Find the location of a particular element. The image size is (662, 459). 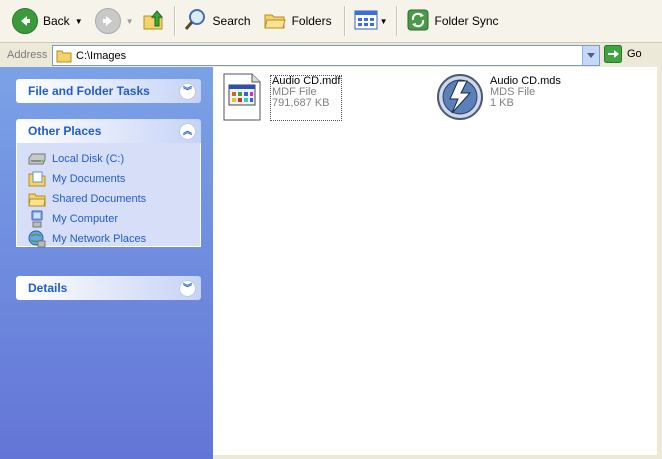

folder-sync-button: Folder Sync is located at coordinates (452, 21).